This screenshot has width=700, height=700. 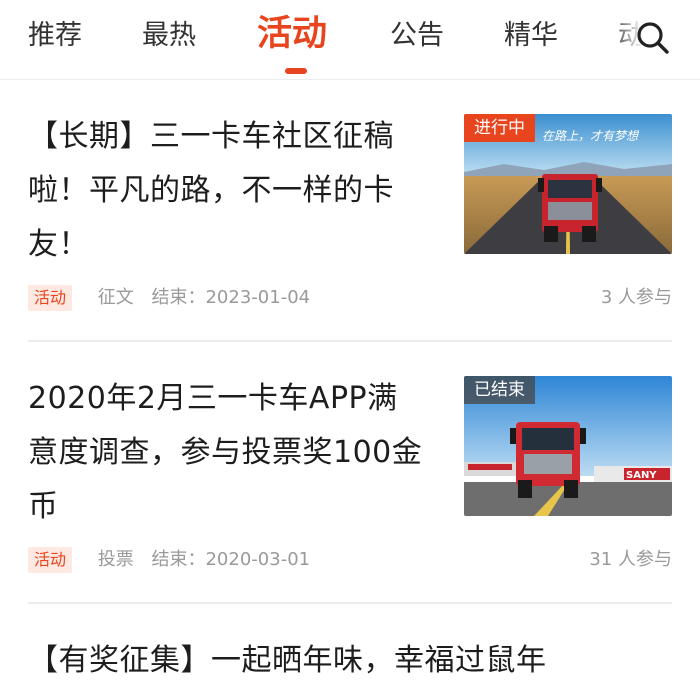 I want to click on search-icon, so click(x=653, y=38).